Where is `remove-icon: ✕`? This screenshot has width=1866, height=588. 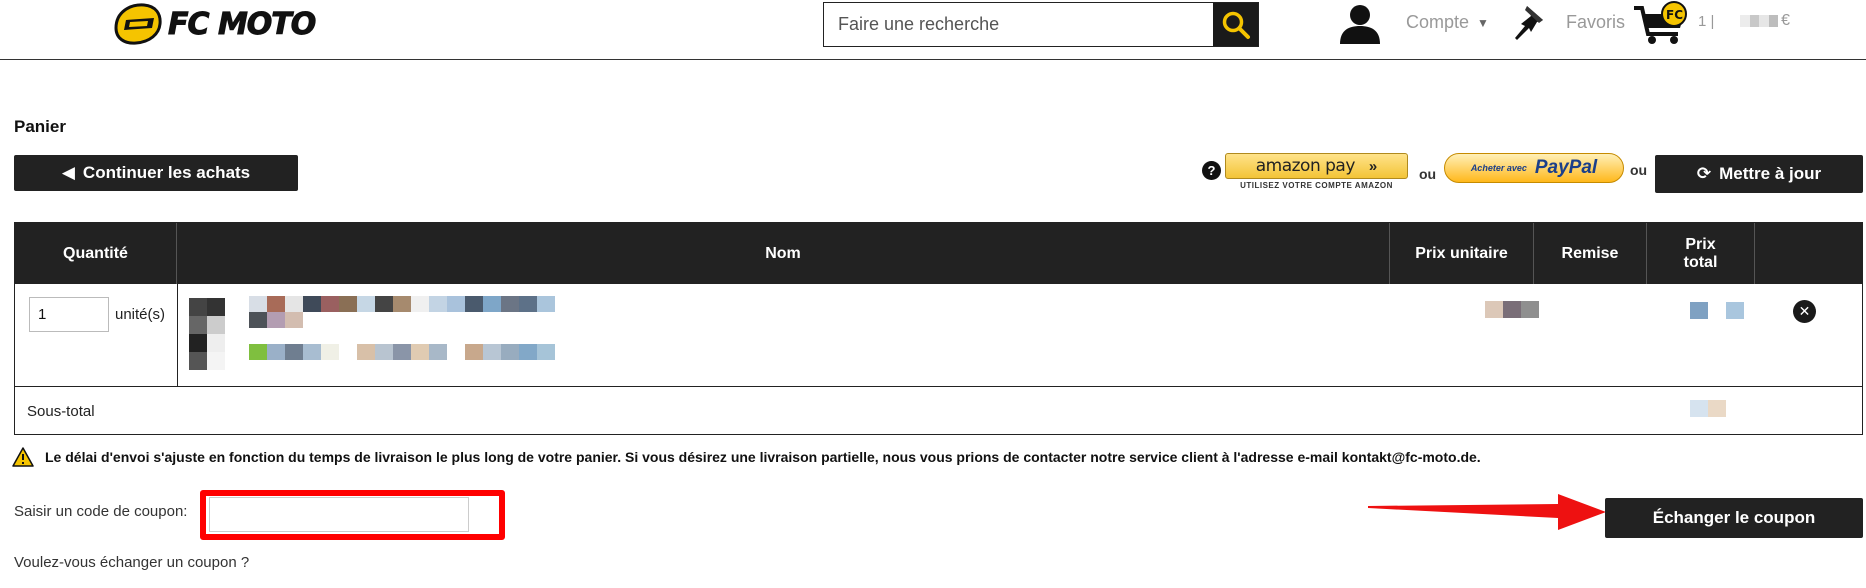 remove-icon: ✕ is located at coordinates (1804, 311).